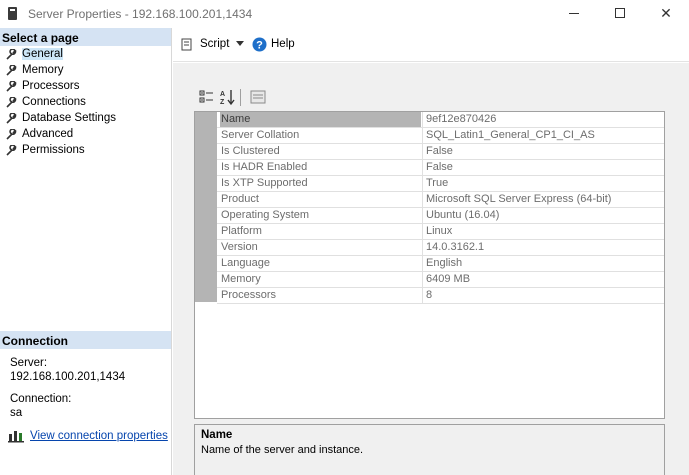 The width and height of the screenshot is (689, 475). Describe the element at coordinates (222, 94) in the screenshot. I see `svg-text: A` at that location.